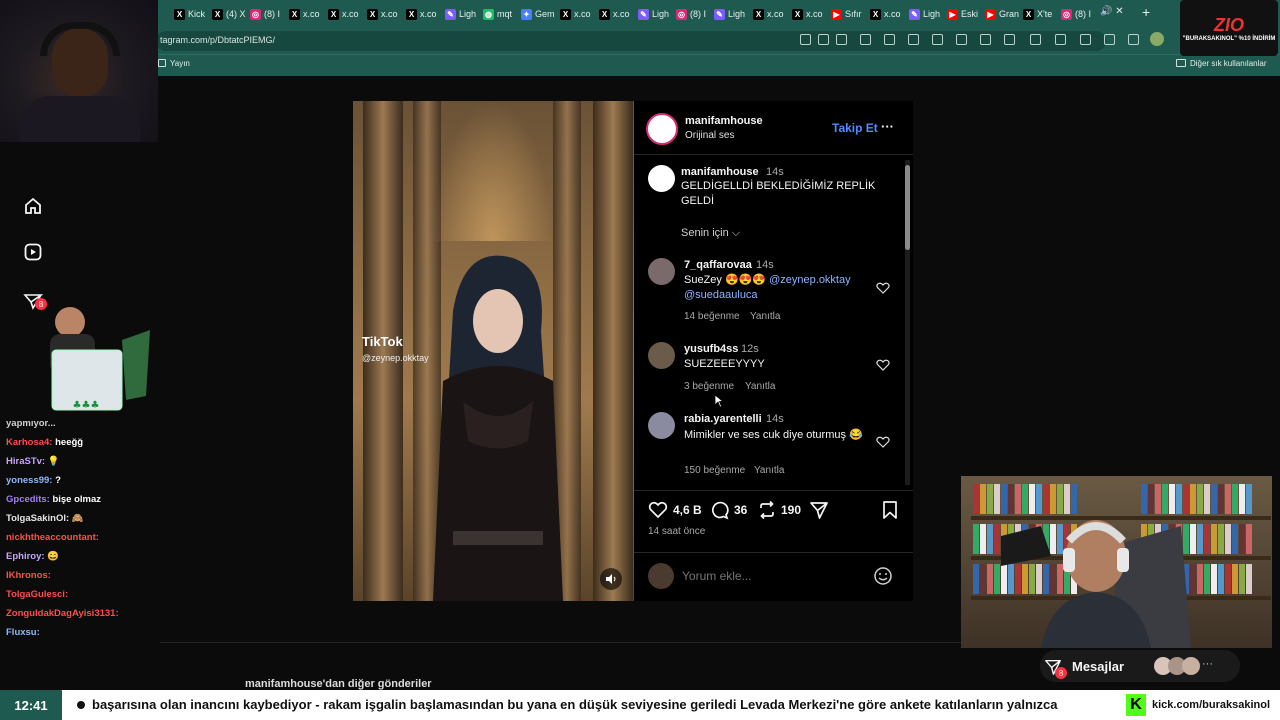 The height and width of the screenshot is (720, 1280). What do you see at coordinates (333, 14) in the screenshot?
I see `x-icon: X` at bounding box center [333, 14].